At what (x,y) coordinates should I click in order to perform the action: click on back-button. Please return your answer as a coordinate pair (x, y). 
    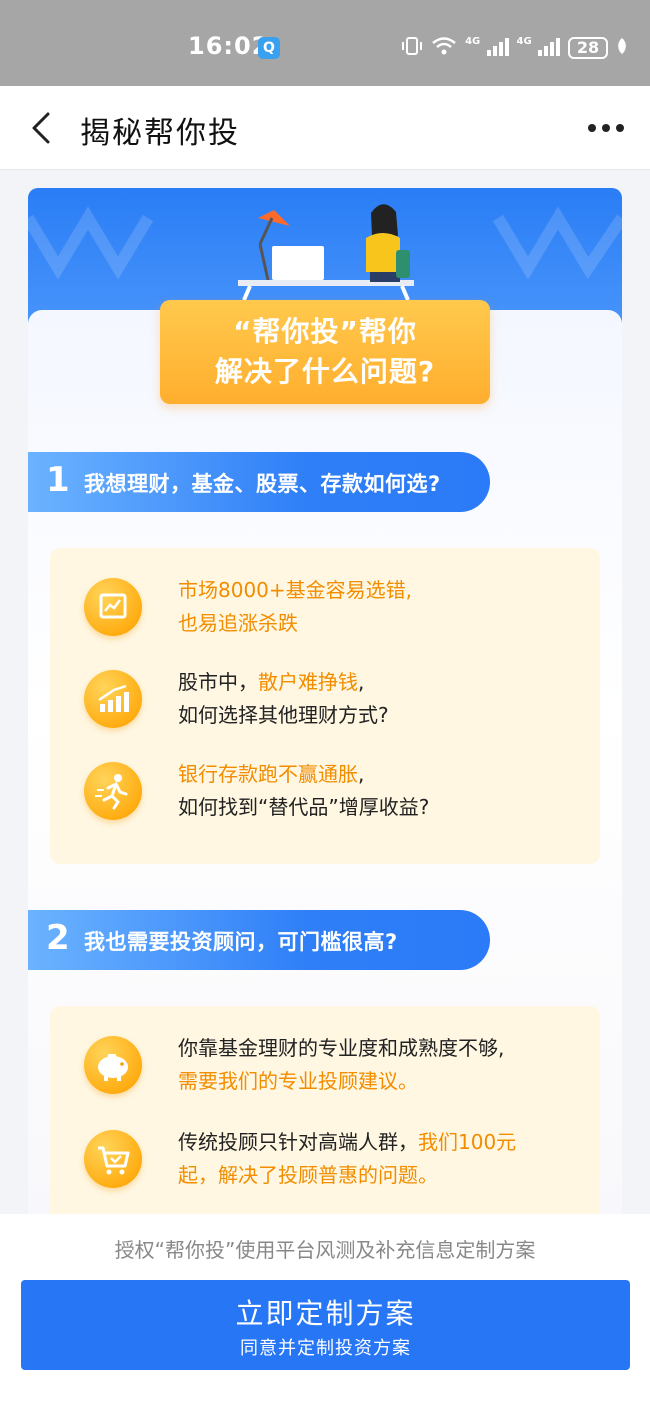
    Looking at the image, I should click on (44, 128).